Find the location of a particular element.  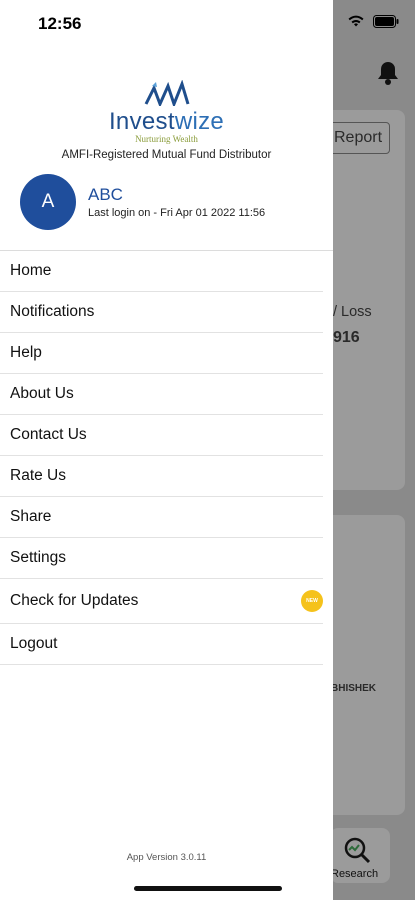

distributor-text: AMFI-Registered Mutual Fund Distributor is located at coordinates (166, 155).